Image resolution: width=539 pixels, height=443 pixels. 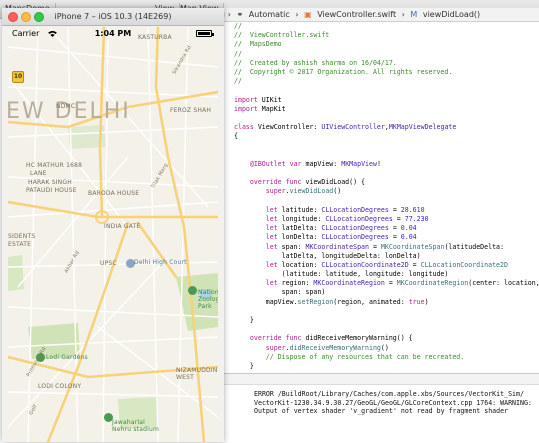 What do you see at coordinates (238, 81) in the screenshot?
I see `code-token: //` at bounding box center [238, 81].